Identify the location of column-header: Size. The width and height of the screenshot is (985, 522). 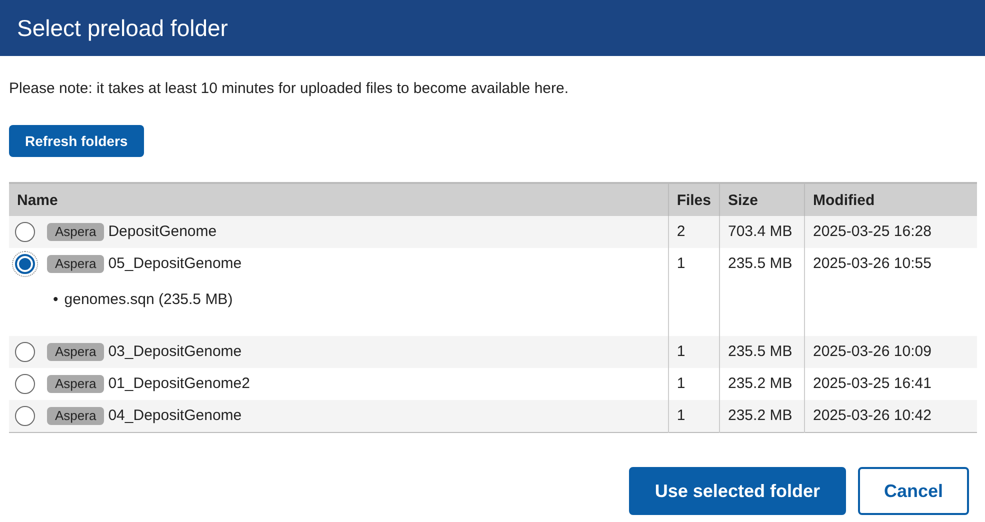
(762, 199).